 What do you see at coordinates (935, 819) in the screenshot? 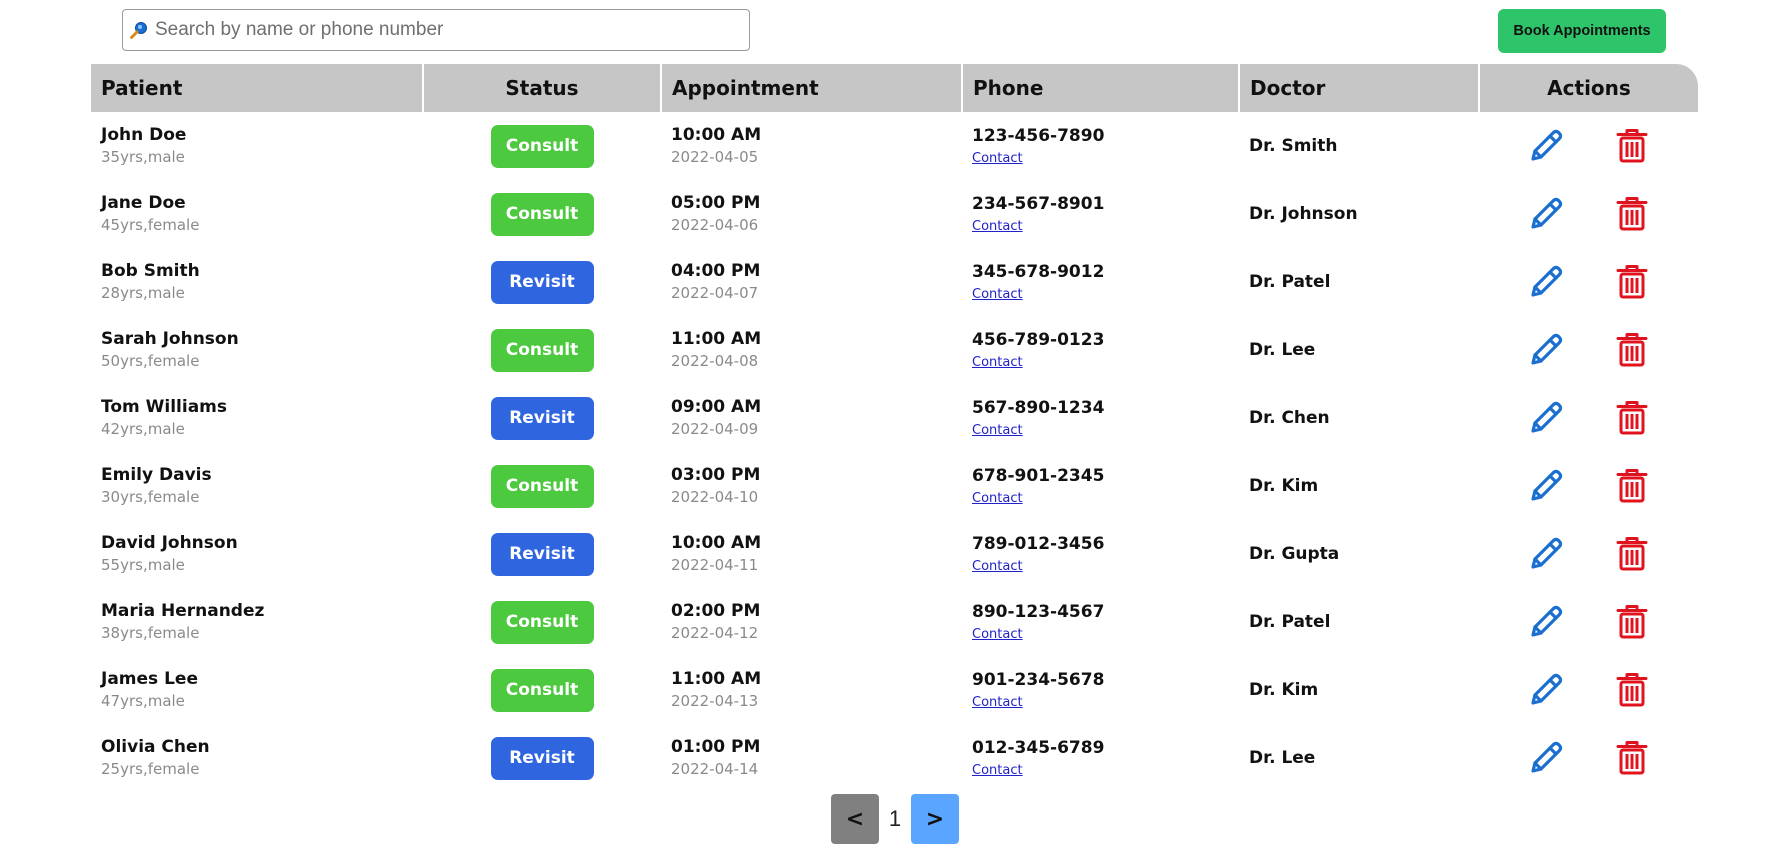
I see `next-page-button: >` at bounding box center [935, 819].